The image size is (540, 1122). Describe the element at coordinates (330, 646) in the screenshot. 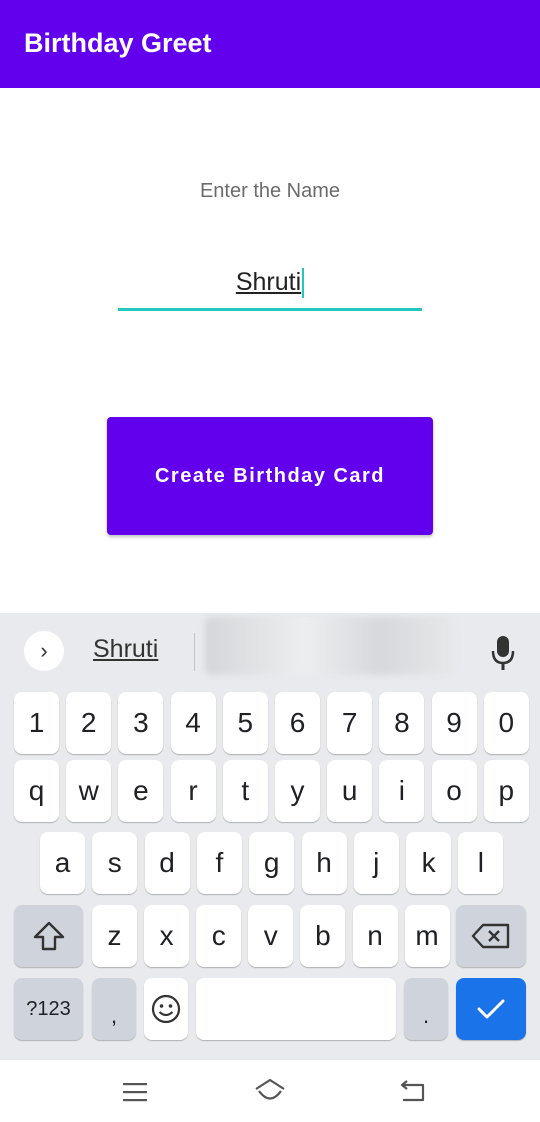

I see `redacted-suggestions` at that location.